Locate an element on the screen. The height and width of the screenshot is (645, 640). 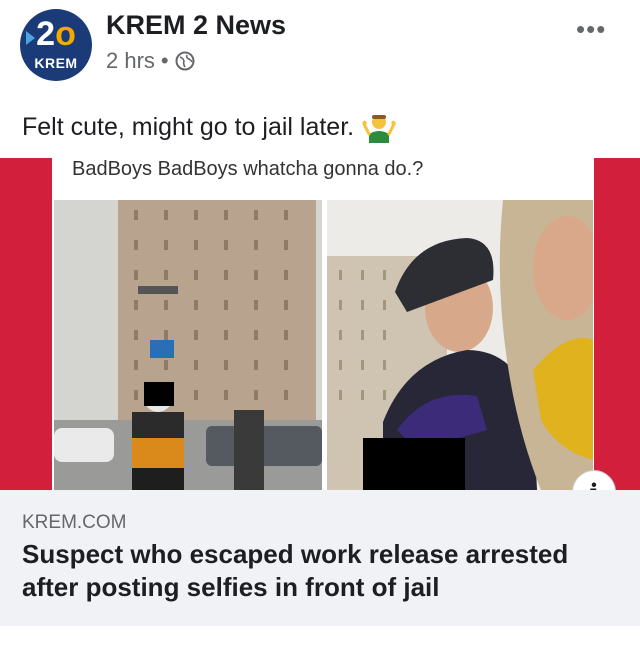
red-border-right is located at coordinates (617, 324).